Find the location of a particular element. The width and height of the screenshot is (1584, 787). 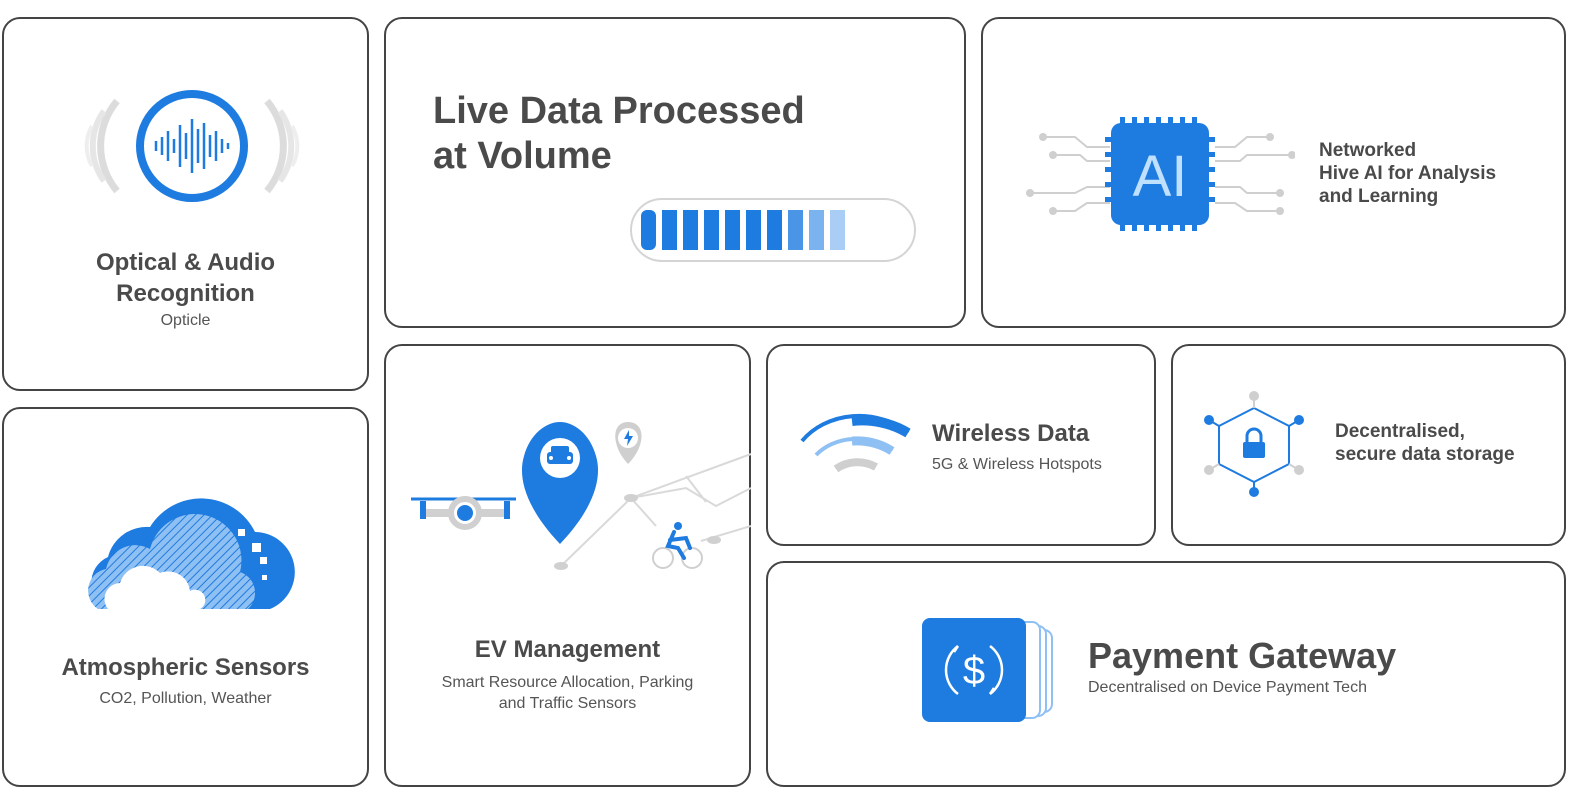

card-storage: Decentralised, secure data storage is located at coordinates (1368, 445).